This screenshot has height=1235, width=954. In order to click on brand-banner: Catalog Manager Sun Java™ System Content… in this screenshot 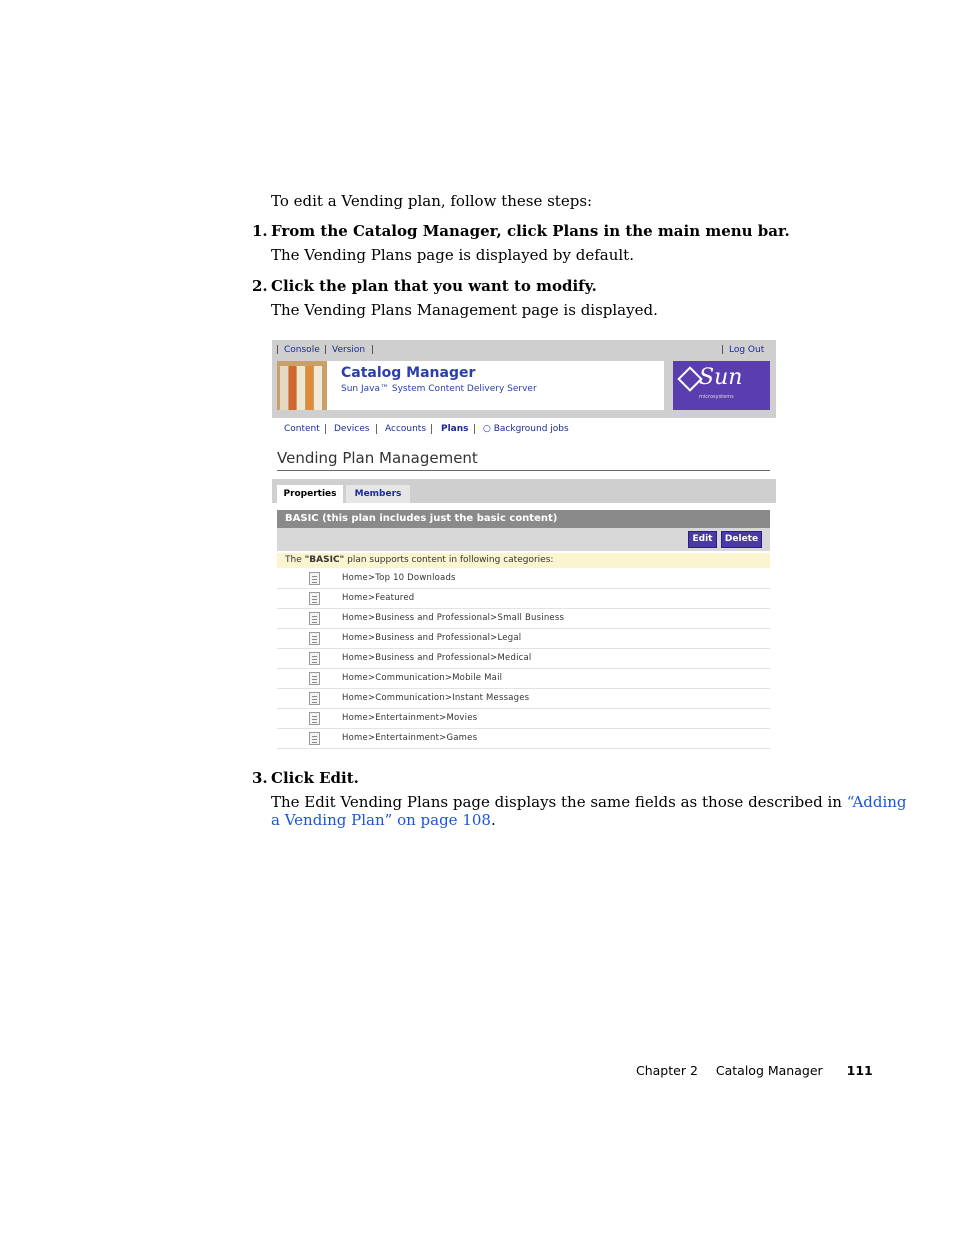, I will do `click(470, 385)`.